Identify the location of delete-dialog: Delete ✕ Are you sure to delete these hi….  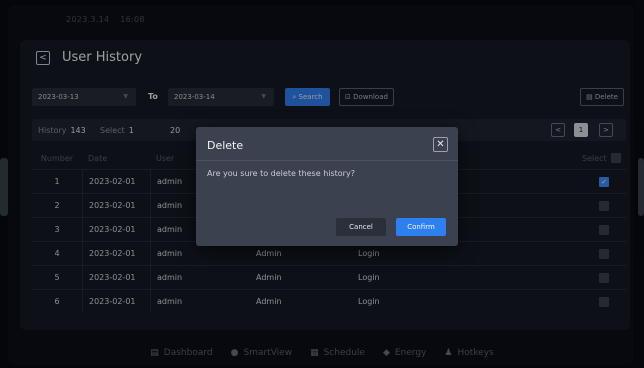
(327, 186).